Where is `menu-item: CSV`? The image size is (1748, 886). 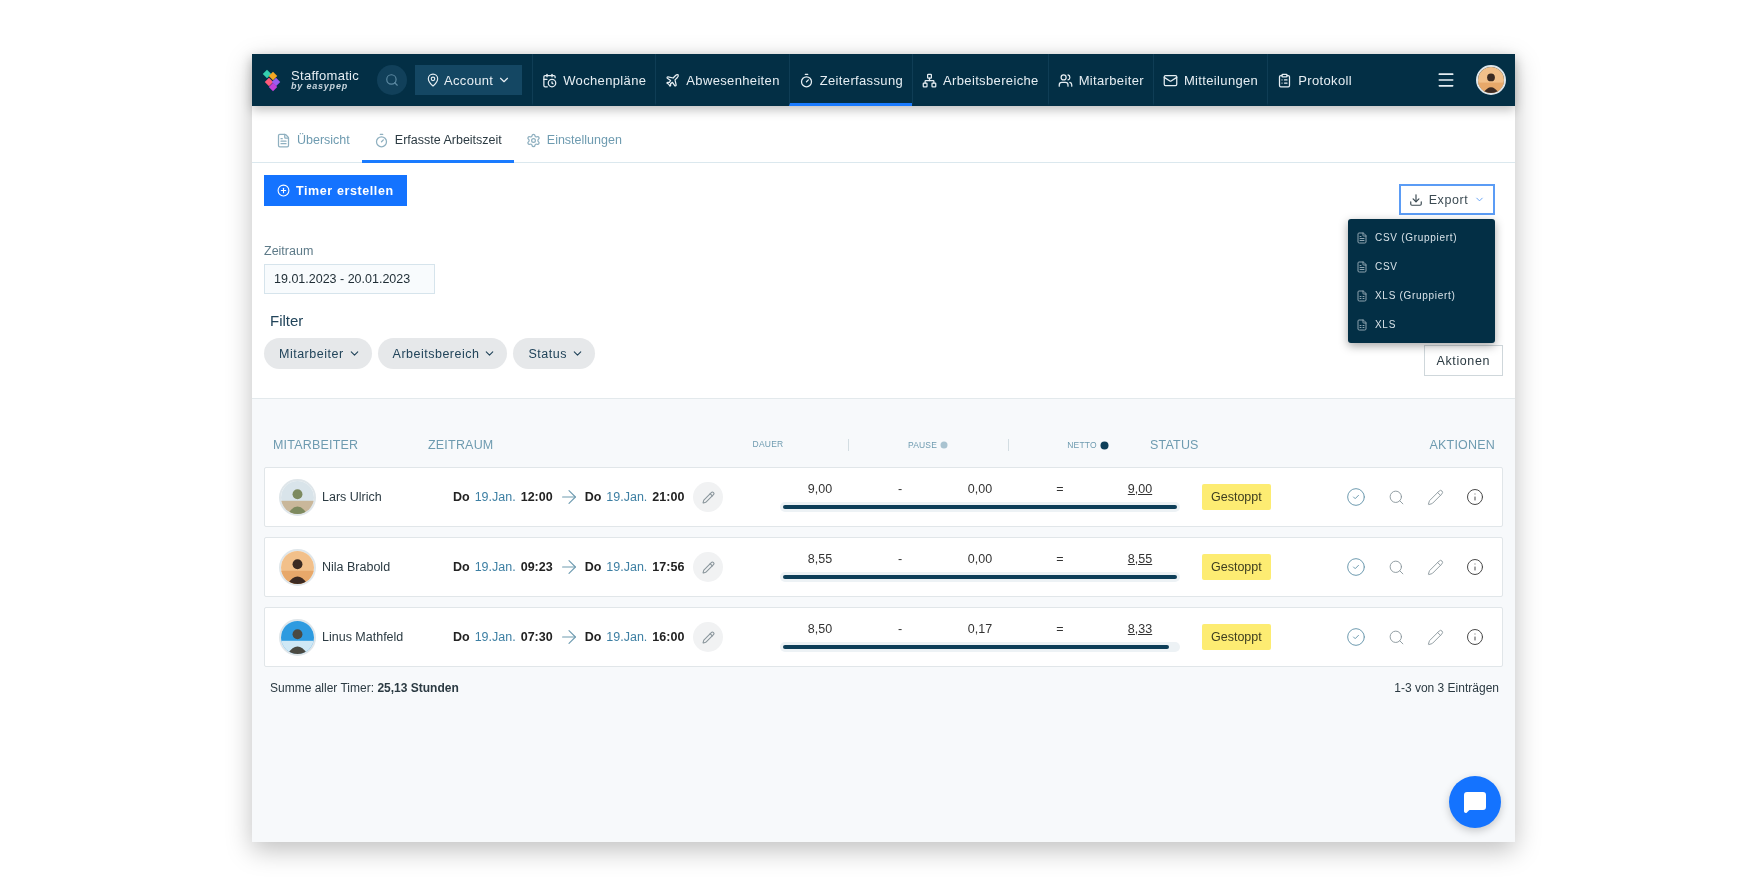
menu-item: CSV is located at coordinates (1421, 266).